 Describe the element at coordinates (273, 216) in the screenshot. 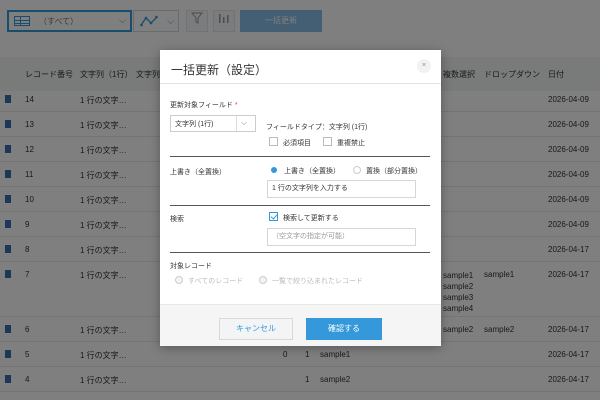

I see `search-update-checkbox` at that location.